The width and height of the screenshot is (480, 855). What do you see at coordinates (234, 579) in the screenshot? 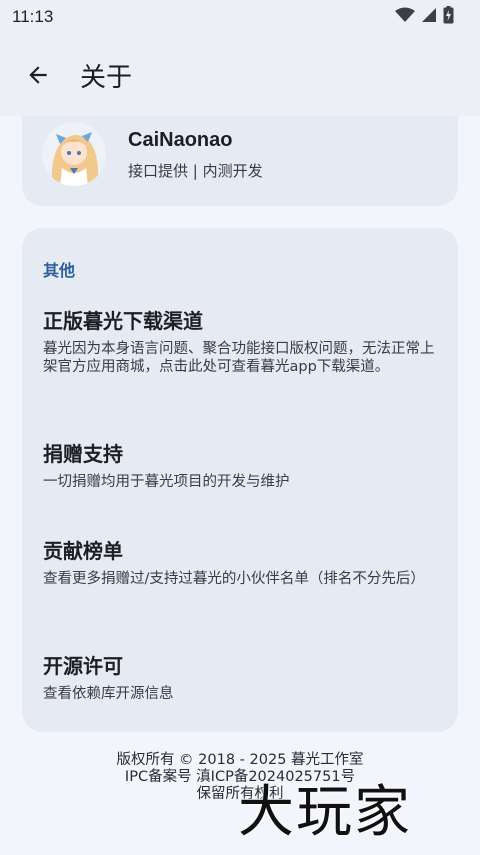
I see `item-description: 查看更多捐赠过/支持过暮光的小伙伴名单（排名不分先后）` at bounding box center [234, 579].